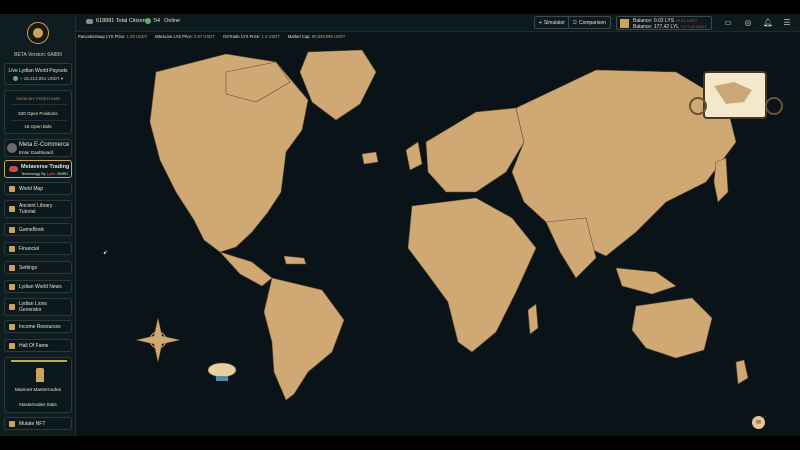 The height and width of the screenshot is (450, 800). I want to click on south-america, so click(304, 339).